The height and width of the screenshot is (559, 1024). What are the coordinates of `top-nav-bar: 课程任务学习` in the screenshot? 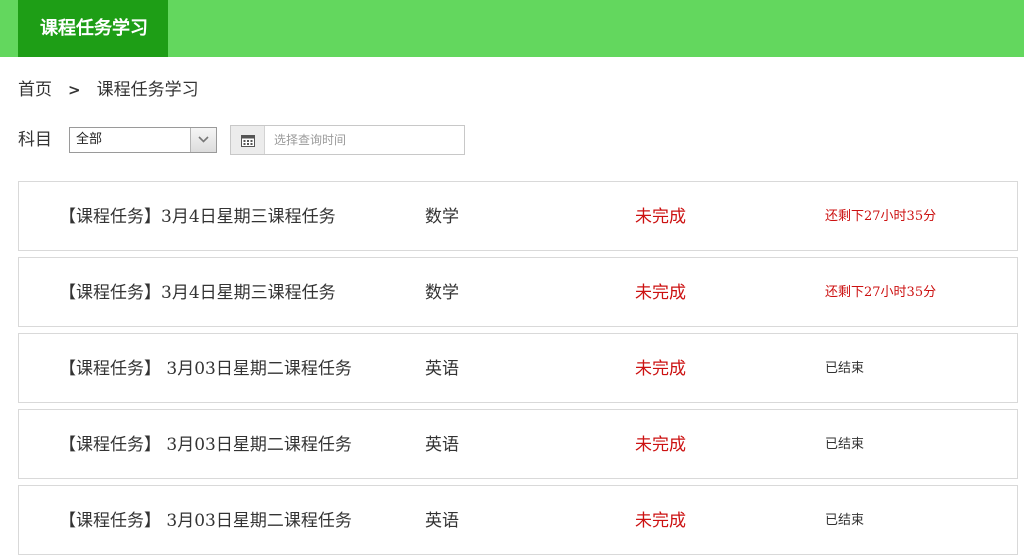 It's located at (512, 28).